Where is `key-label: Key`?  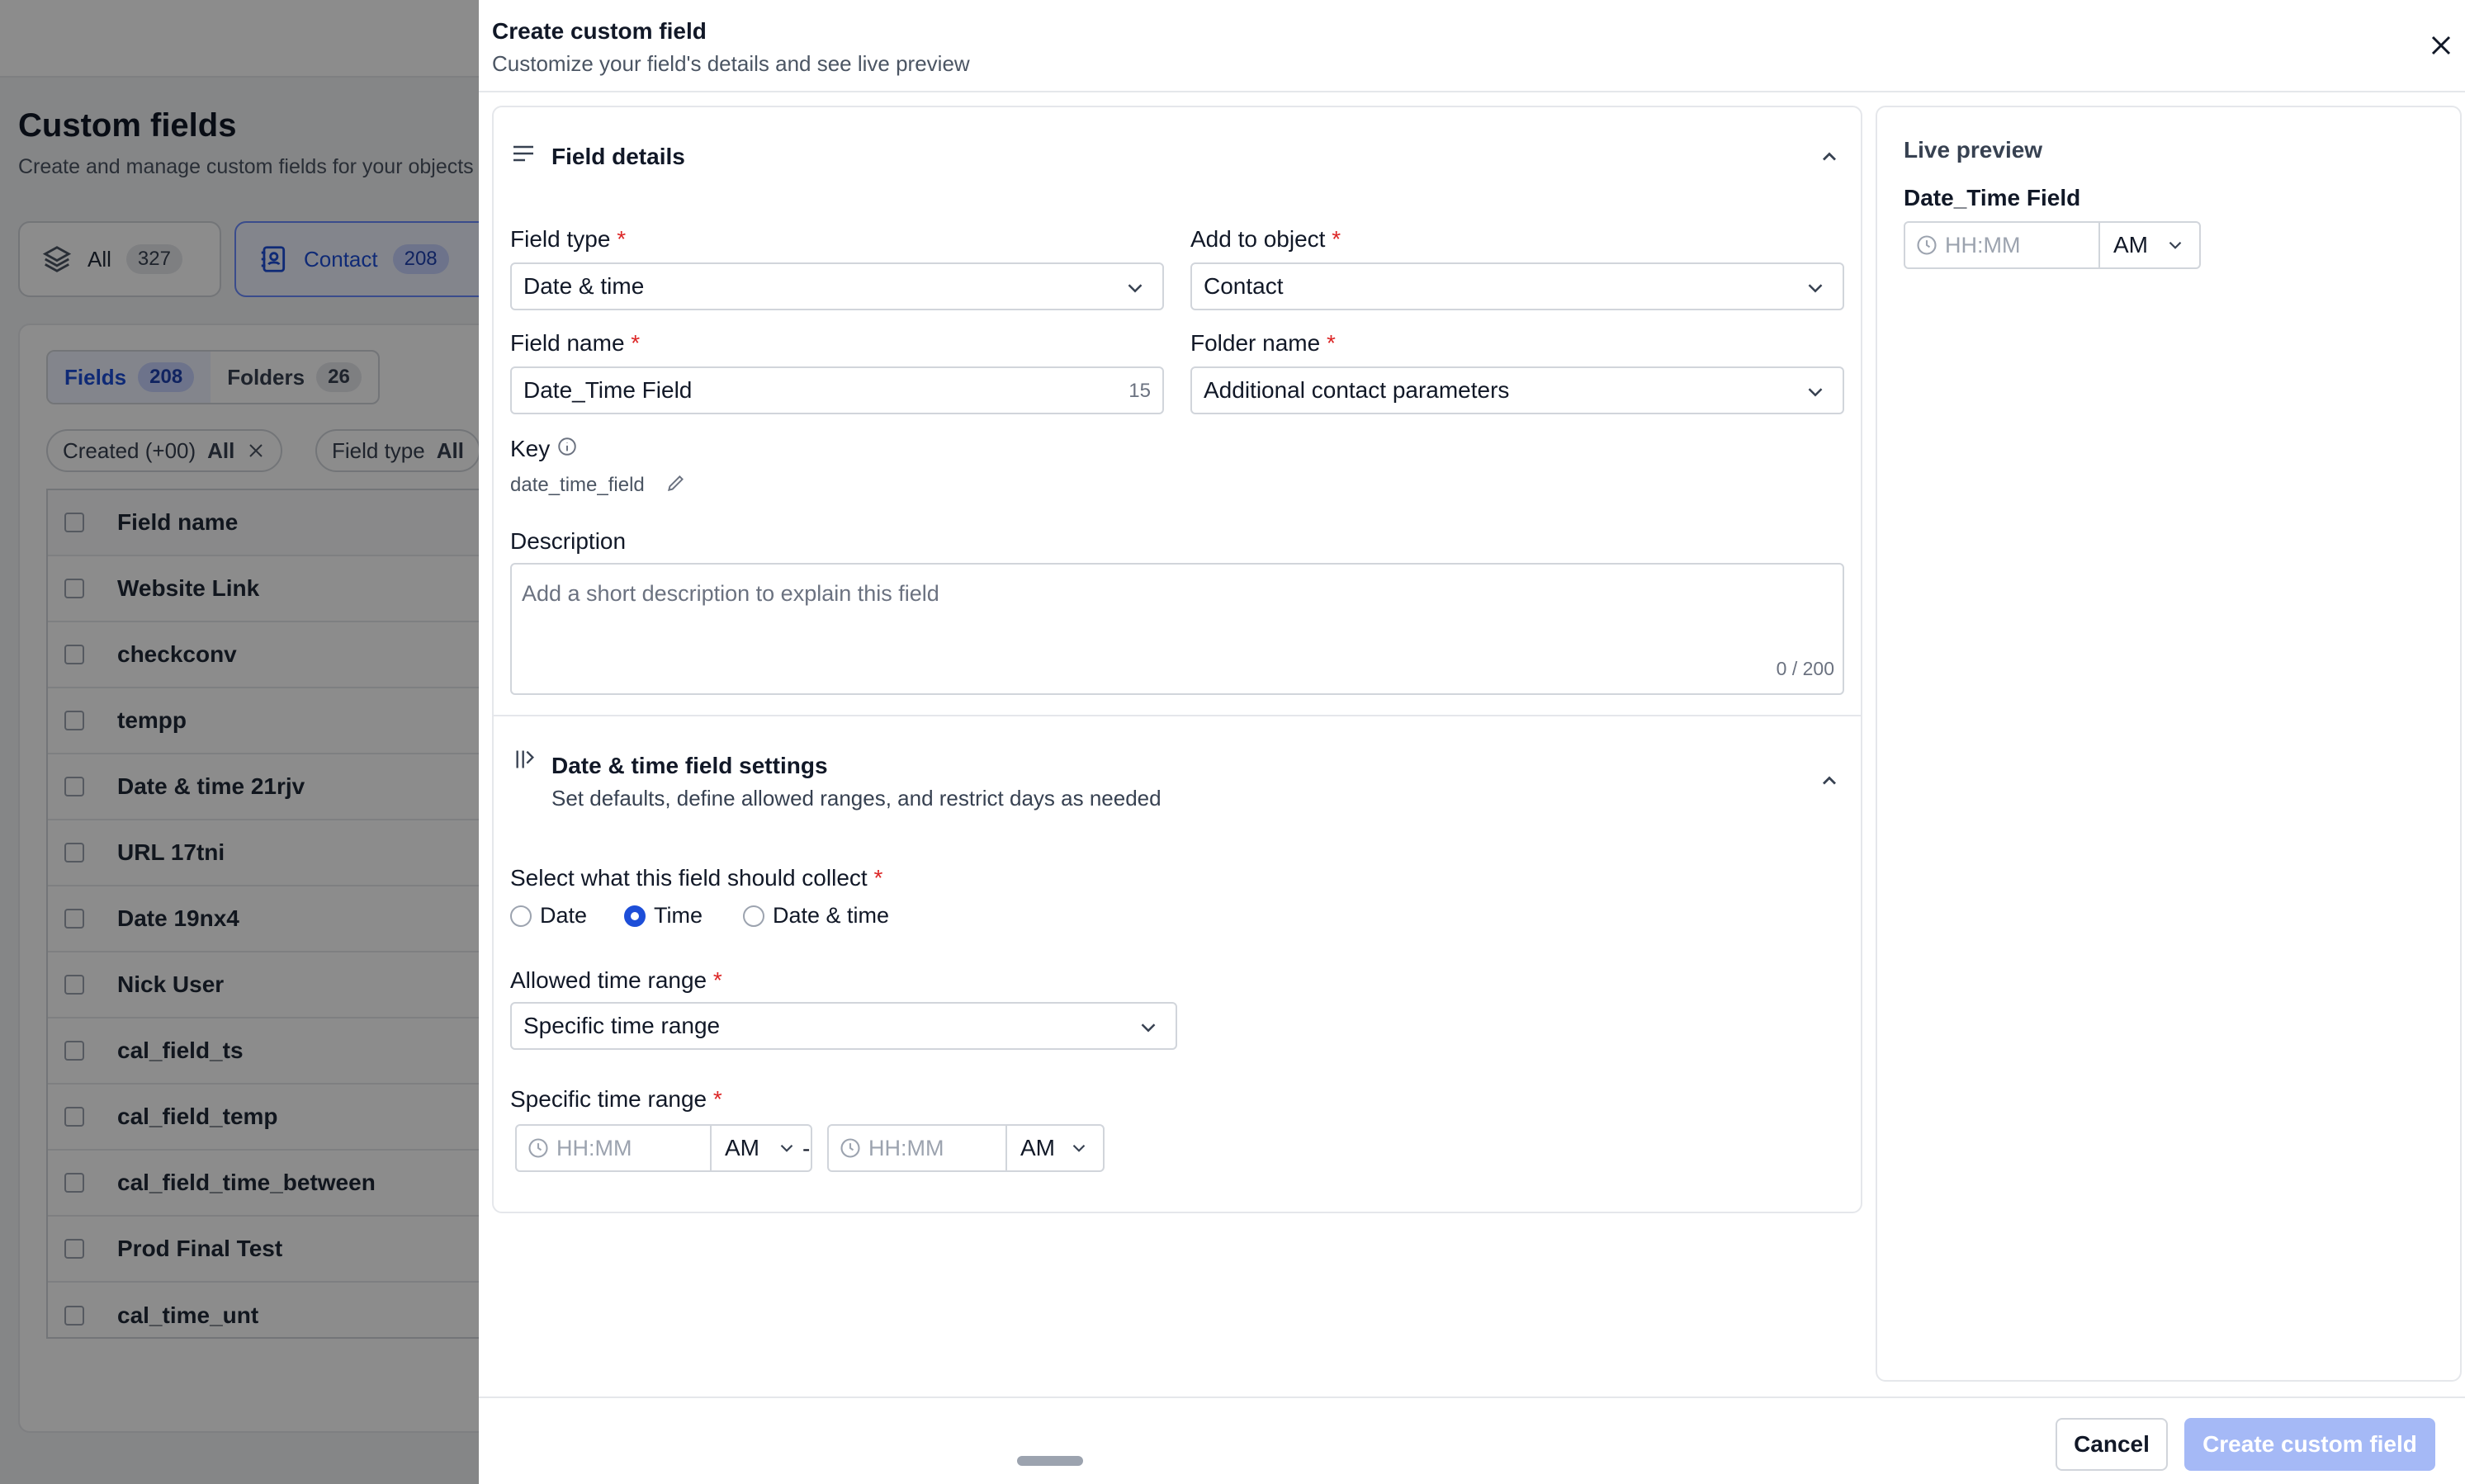 key-label: Key is located at coordinates (530, 448).